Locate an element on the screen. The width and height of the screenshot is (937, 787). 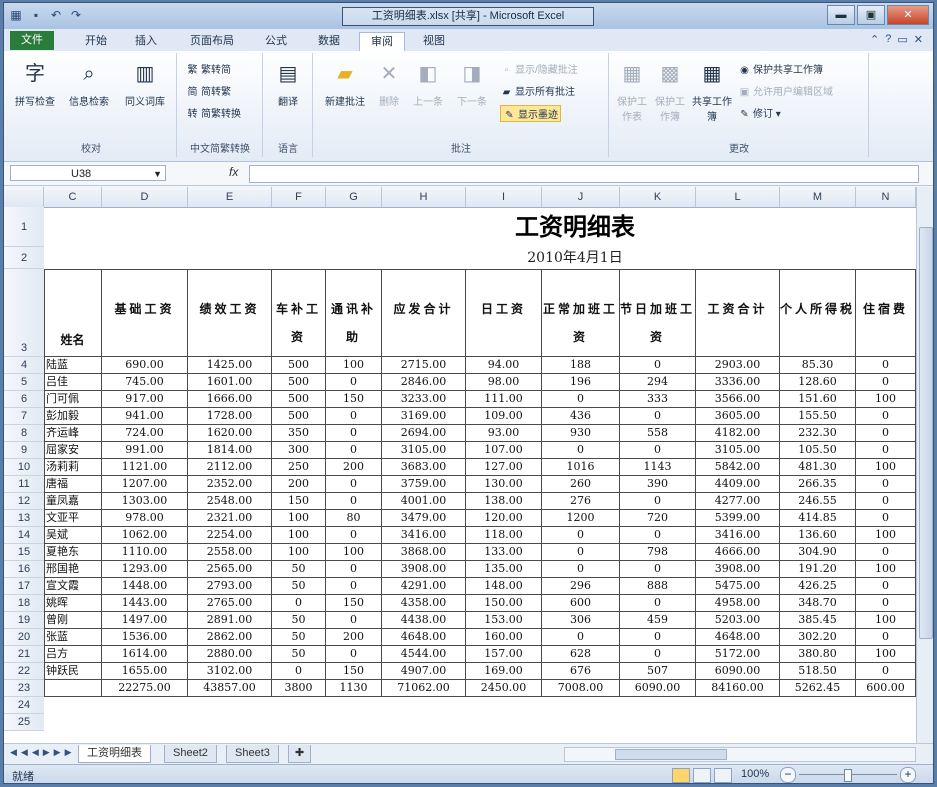
table-cell: 2765.00 is located at coordinates (230, 603).